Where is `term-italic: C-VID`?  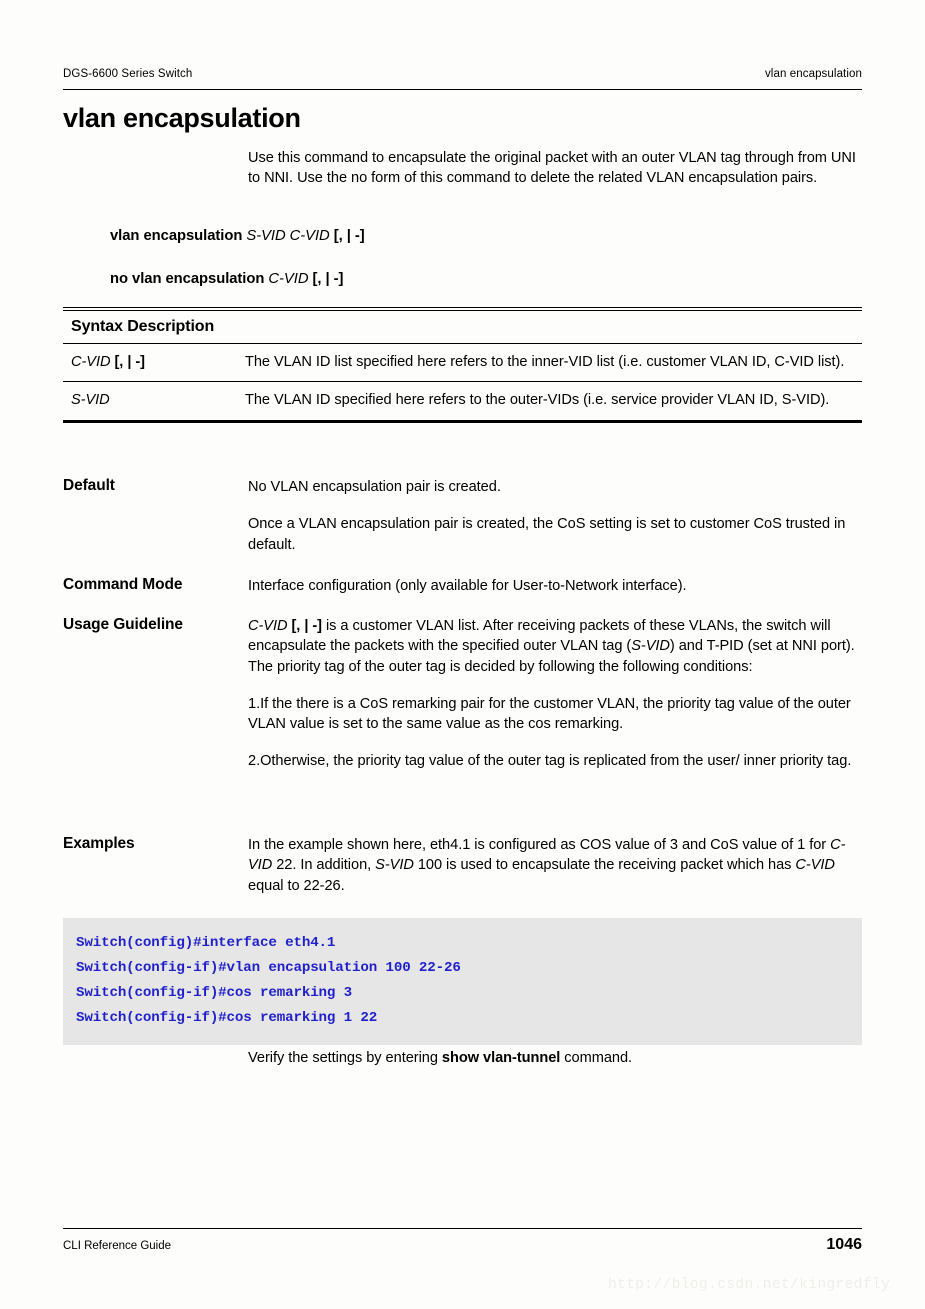
term-italic: C-VID is located at coordinates (91, 362).